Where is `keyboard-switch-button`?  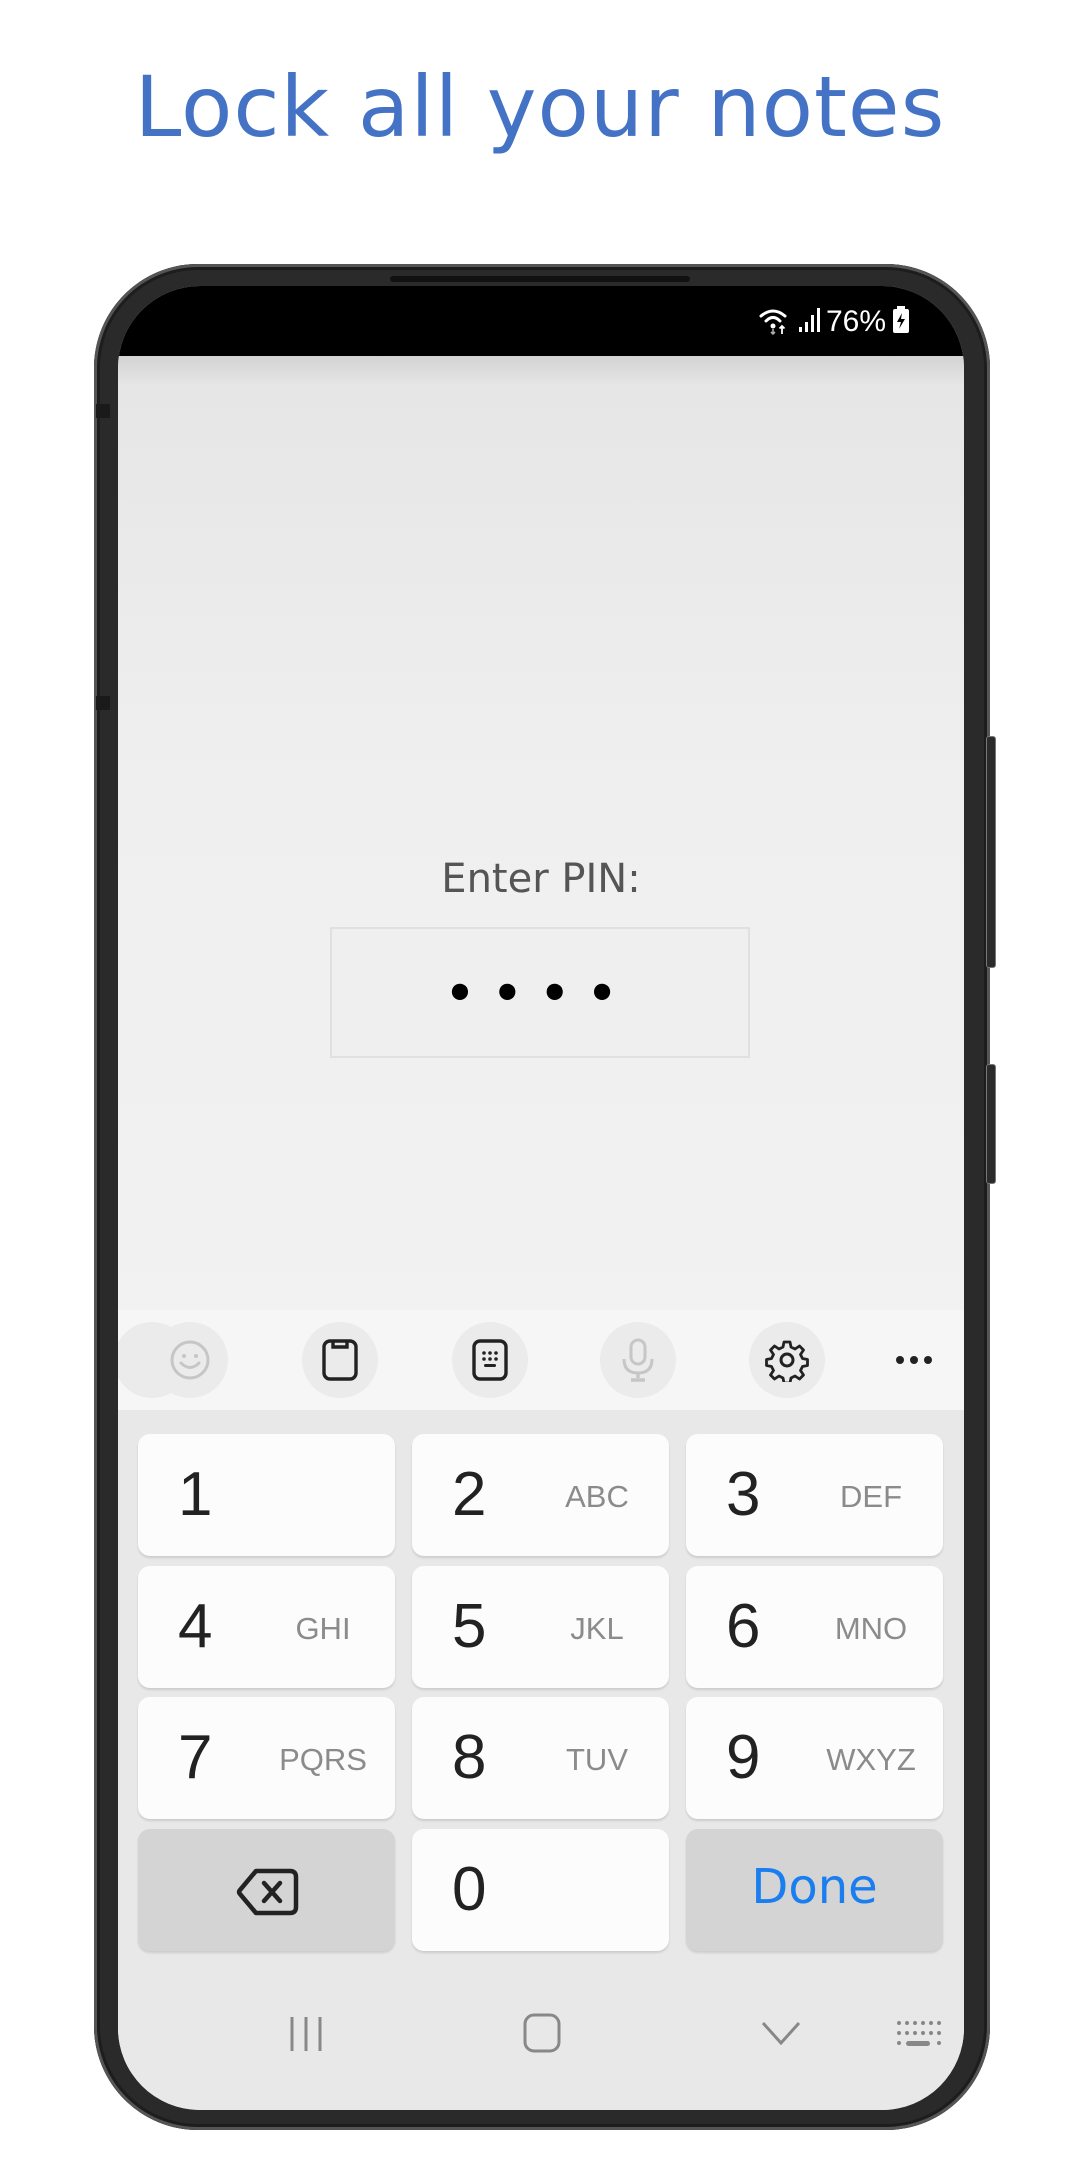
keyboard-switch-button is located at coordinates (919, 2036).